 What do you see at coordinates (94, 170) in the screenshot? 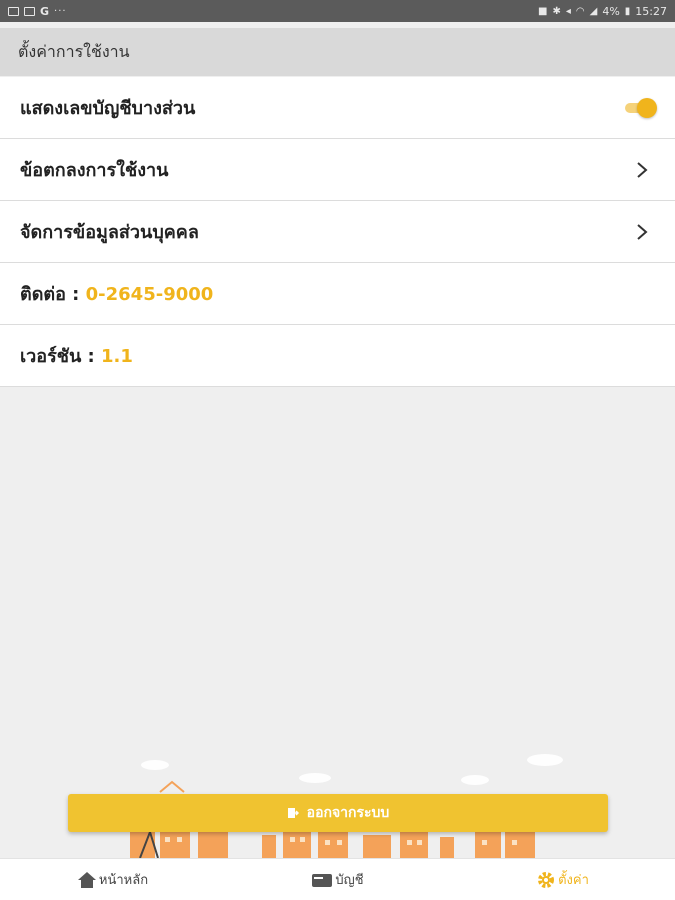
I see `setting-label-terms: ข้อตกลงการใช้งาน` at bounding box center [94, 170].